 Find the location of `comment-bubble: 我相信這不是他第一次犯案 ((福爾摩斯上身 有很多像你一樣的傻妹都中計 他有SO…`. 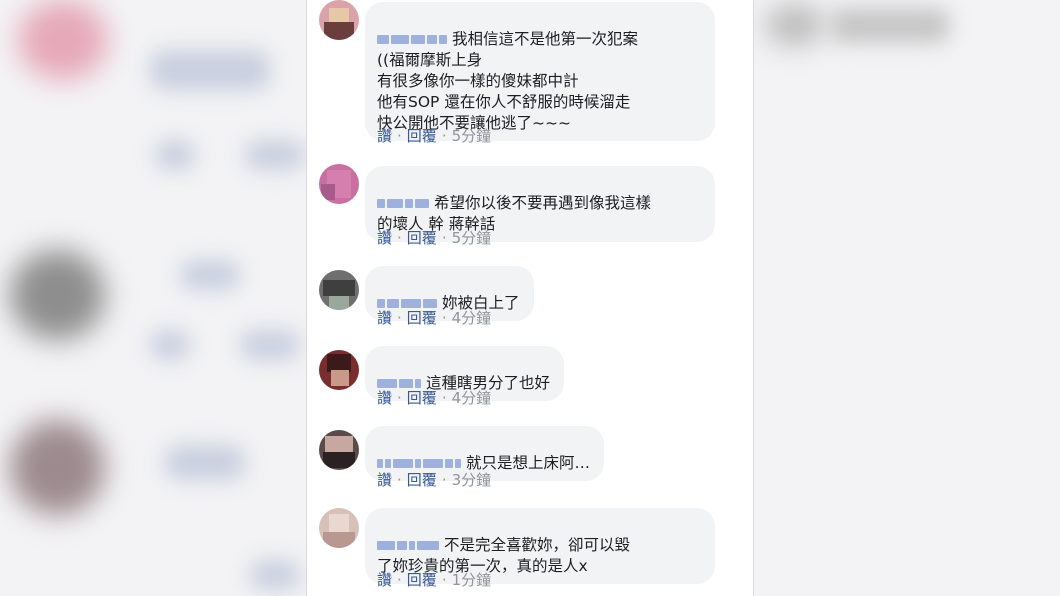

comment-bubble: 我相信這不是他第一次犯案 ((福爾摩斯上身 有很多像你一樣的傻妹都中計 他有SO… is located at coordinates (540, 71).